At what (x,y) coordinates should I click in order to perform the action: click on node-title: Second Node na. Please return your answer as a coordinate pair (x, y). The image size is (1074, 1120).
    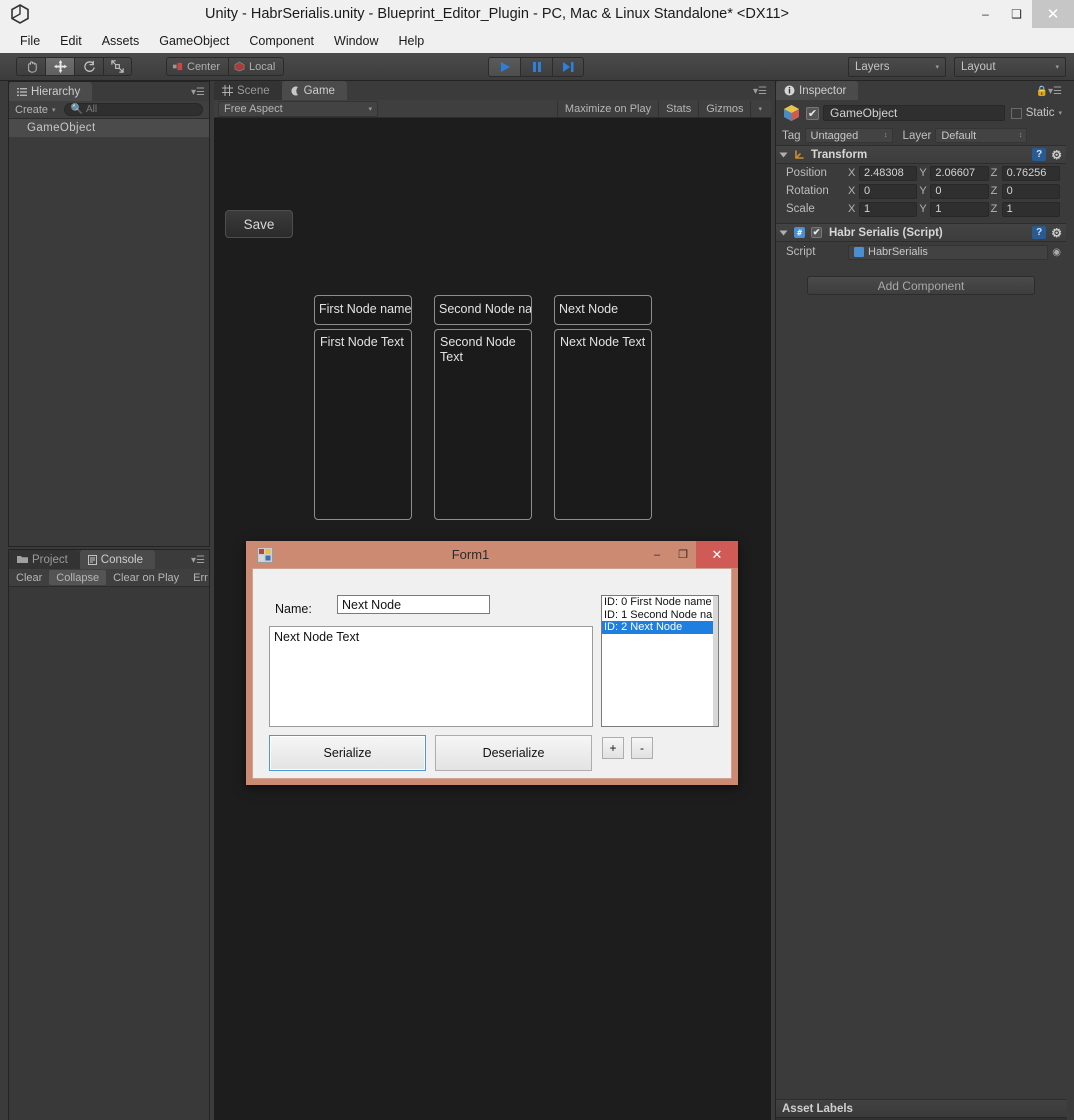
    Looking at the image, I should click on (483, 310).